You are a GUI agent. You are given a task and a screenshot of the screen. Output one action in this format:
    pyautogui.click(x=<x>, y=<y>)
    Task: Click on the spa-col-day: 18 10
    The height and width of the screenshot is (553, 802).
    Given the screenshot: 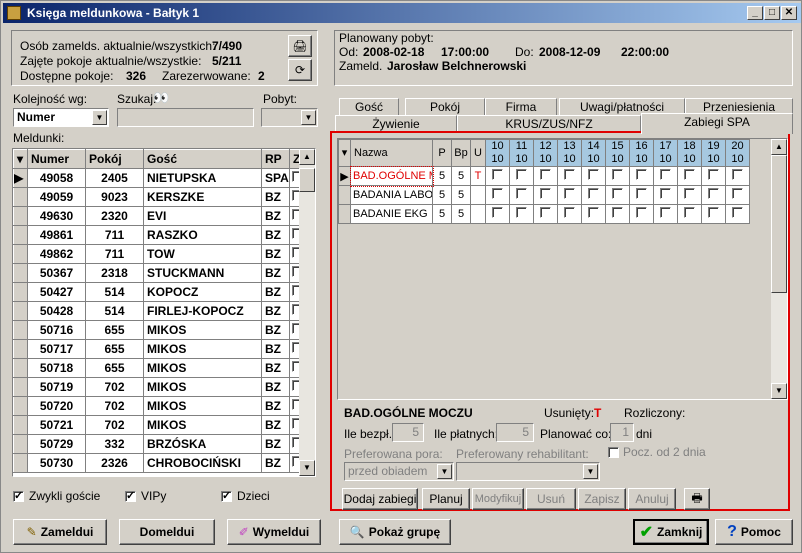 What is the action you would take?
    pyautogui.click(x=689, y=153)
    